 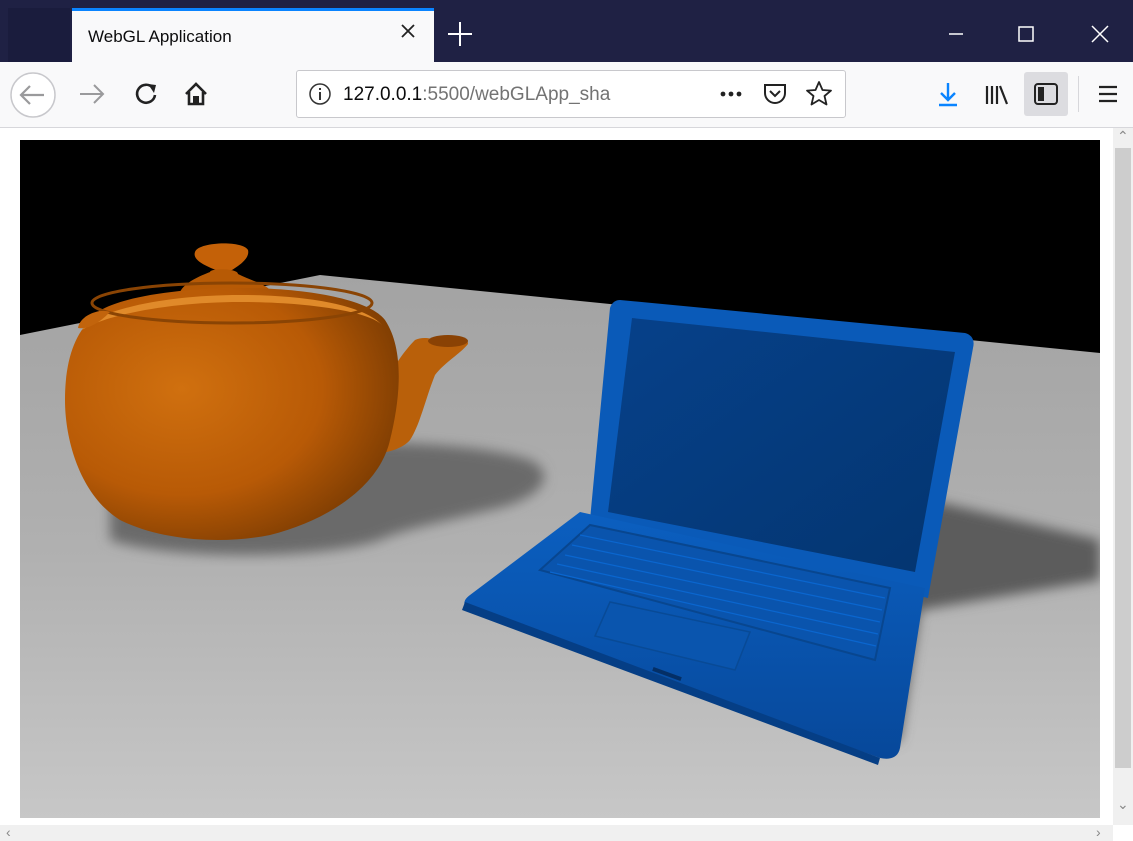 I want to click on vertical-scroll-thumb, so click(x=1123, y=458).